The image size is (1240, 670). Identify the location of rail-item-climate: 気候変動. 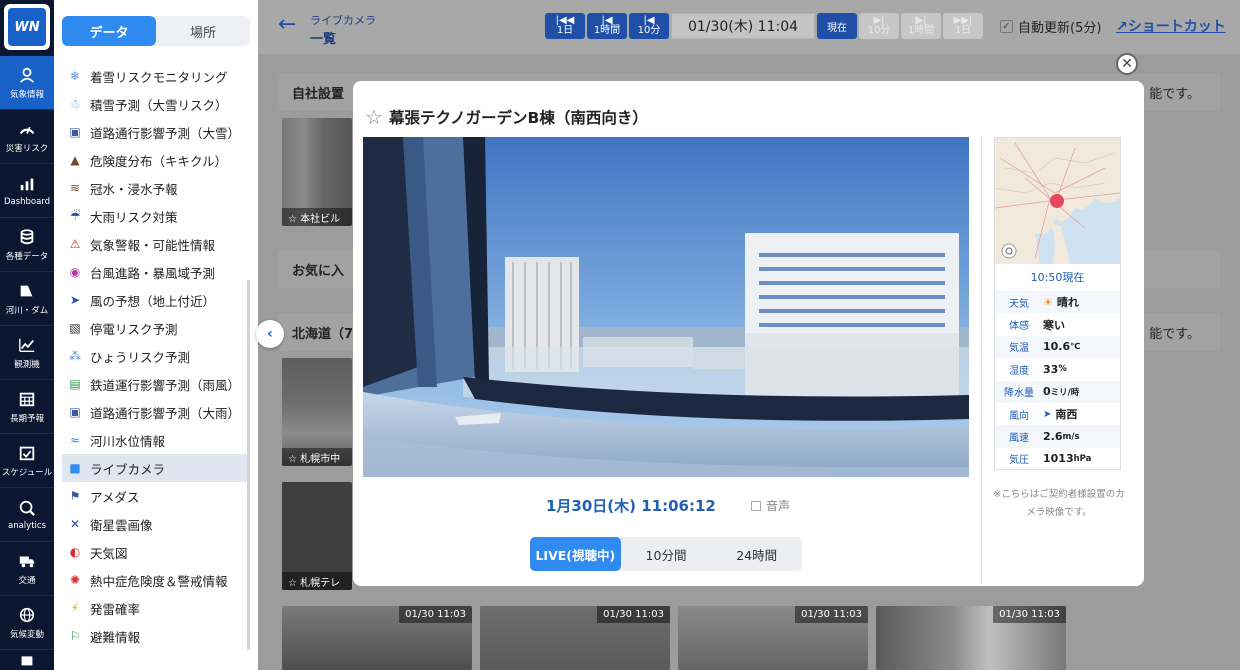
(27, 623).